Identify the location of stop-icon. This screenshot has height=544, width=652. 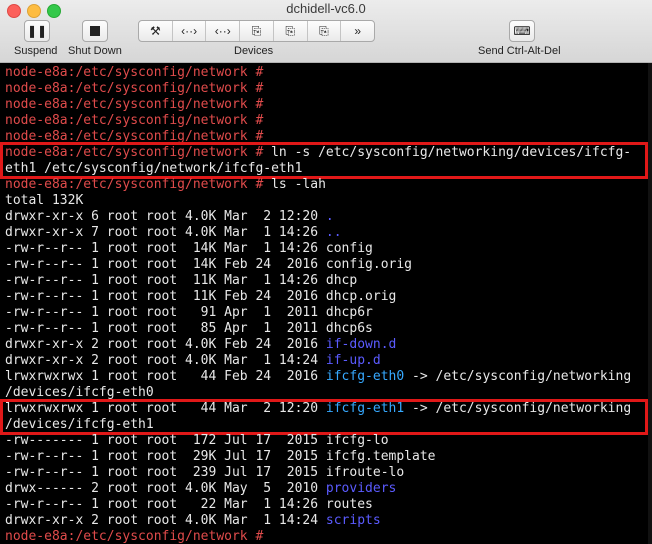
(95, 31).